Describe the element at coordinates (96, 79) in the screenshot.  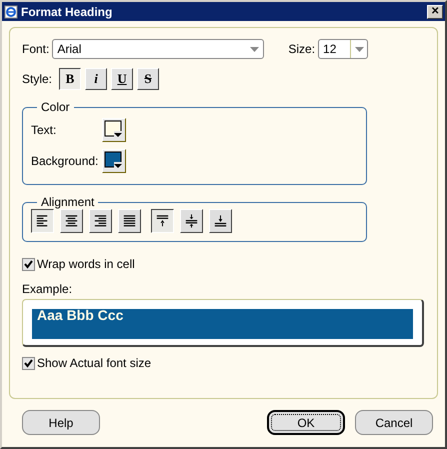
I see `style-button: i` at that location.